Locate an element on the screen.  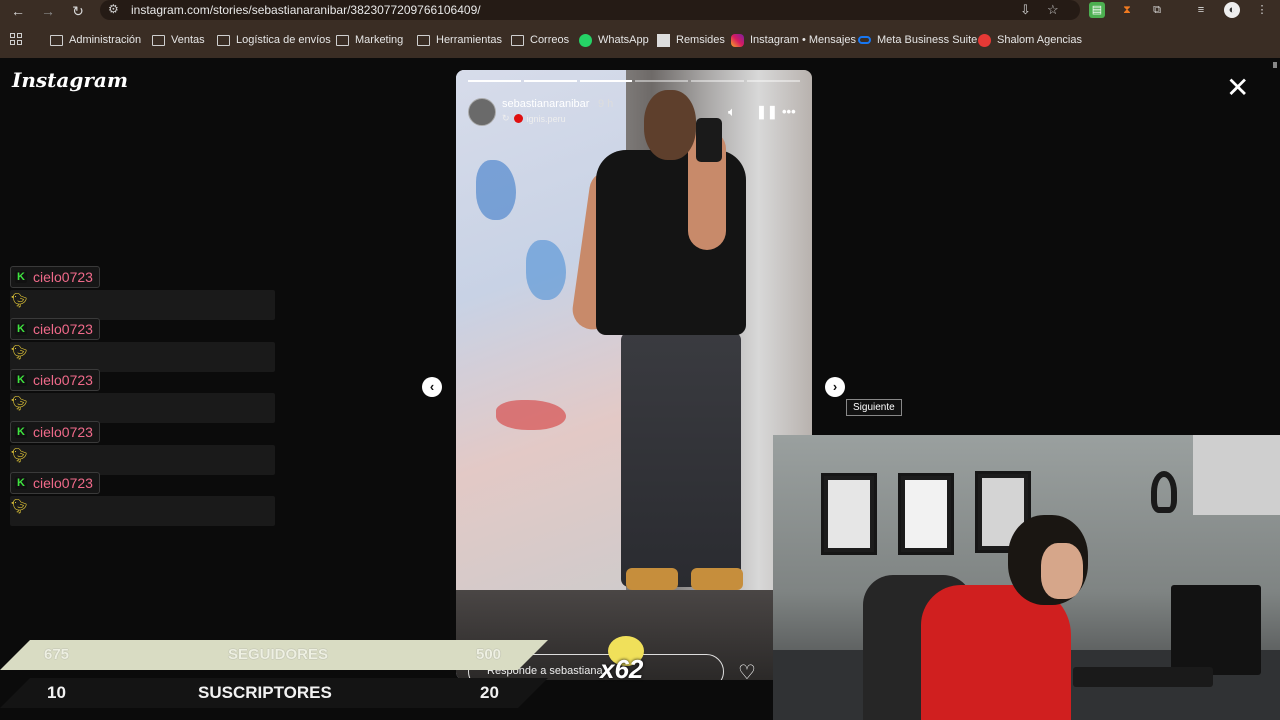
site-info-icon: ⚙ is located at coordinates (113, 9).